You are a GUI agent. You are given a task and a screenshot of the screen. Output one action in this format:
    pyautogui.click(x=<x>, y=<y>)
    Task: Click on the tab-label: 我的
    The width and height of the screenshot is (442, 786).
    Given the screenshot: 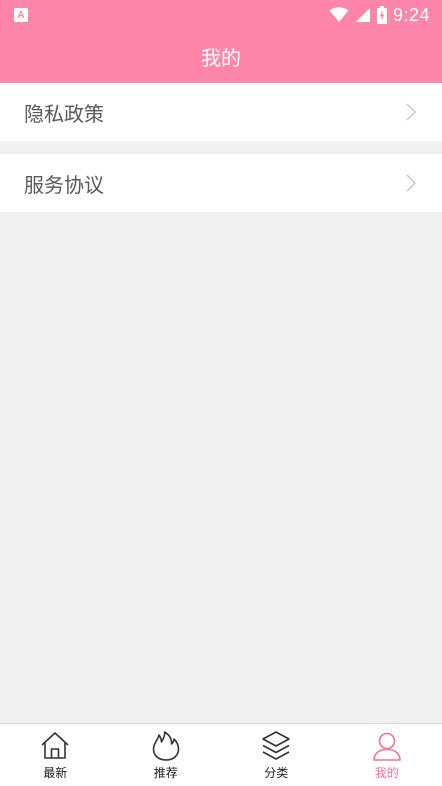 What is the action you would take?
    pyautogui.click(x=386, y=773)
    